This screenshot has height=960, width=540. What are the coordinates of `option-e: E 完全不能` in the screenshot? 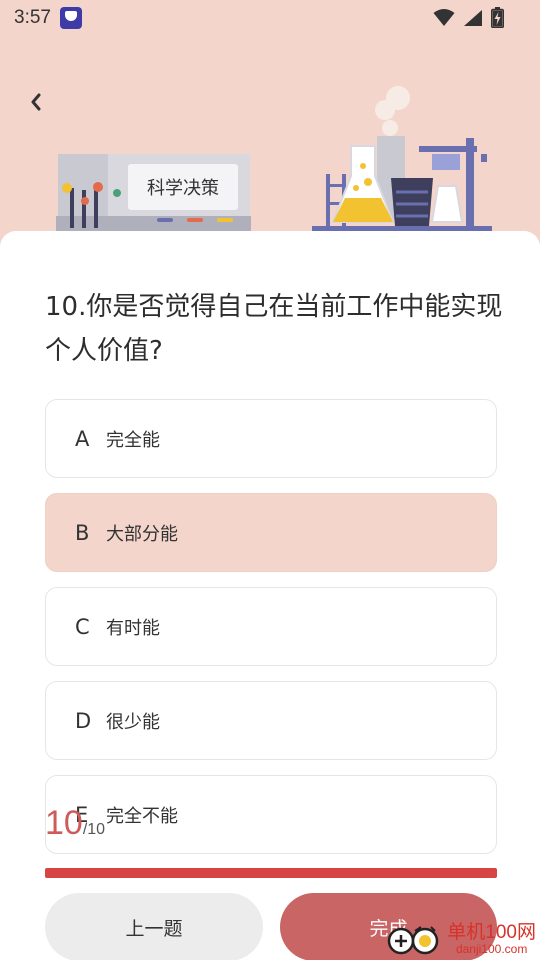 It's located at (271, 814).